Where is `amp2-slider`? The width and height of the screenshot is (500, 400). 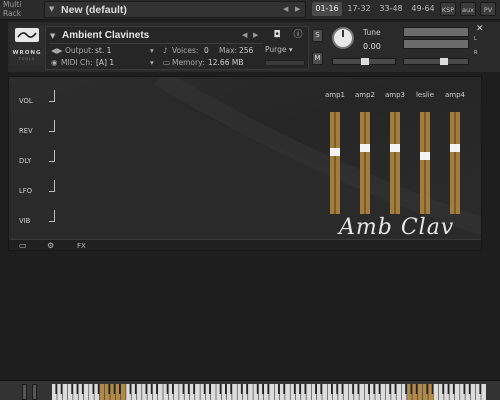
amp2-slider is located at coordinates (365, 163).